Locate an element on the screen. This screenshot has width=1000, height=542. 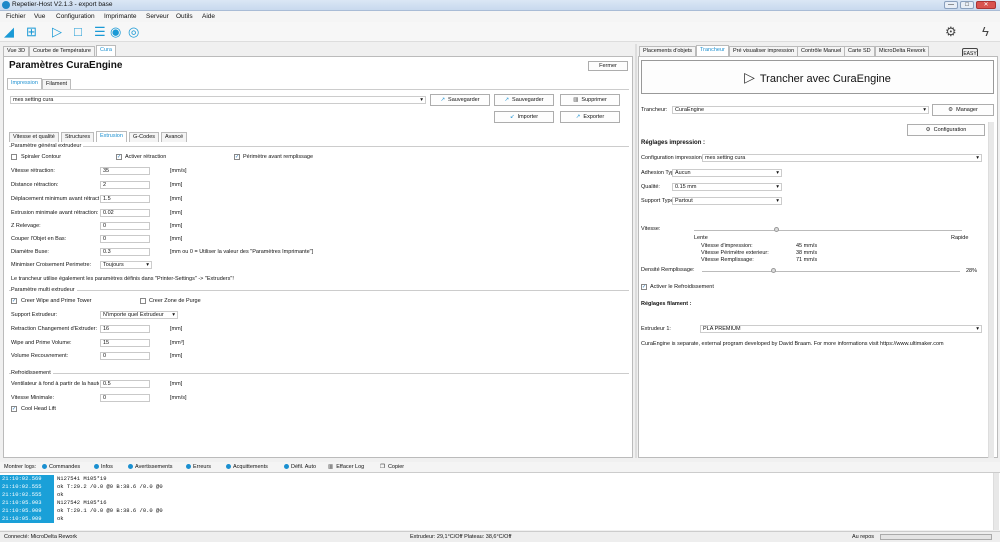
adhesion-select: Aucun is located at coordinates (727, 173).